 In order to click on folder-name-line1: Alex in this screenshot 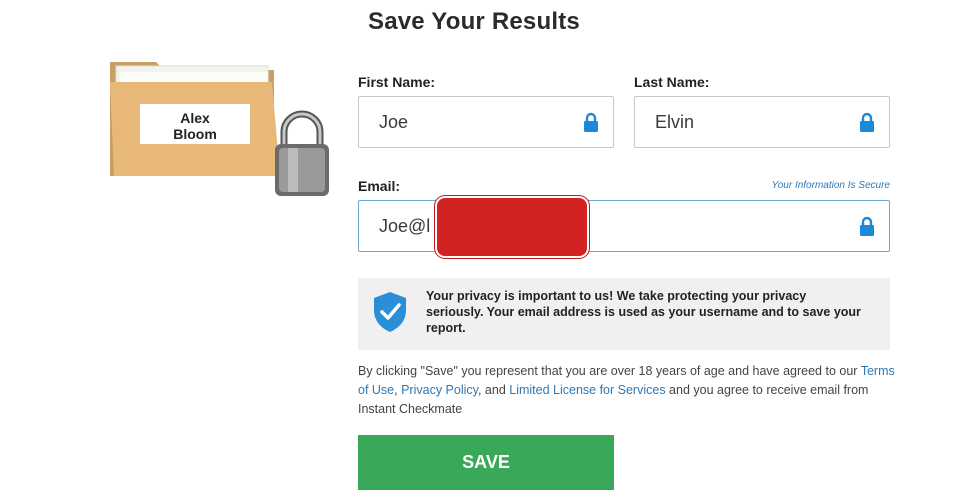, I will do `click(195, 118)`.